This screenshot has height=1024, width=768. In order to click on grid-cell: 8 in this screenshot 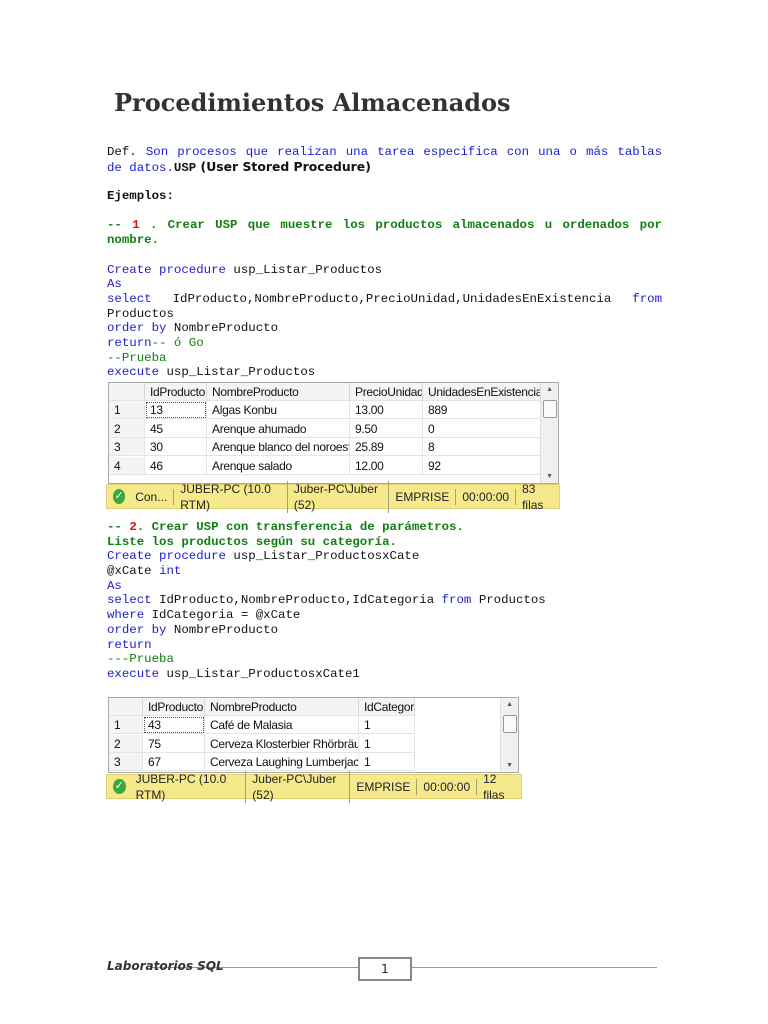, I will do `click(482, 447)`.